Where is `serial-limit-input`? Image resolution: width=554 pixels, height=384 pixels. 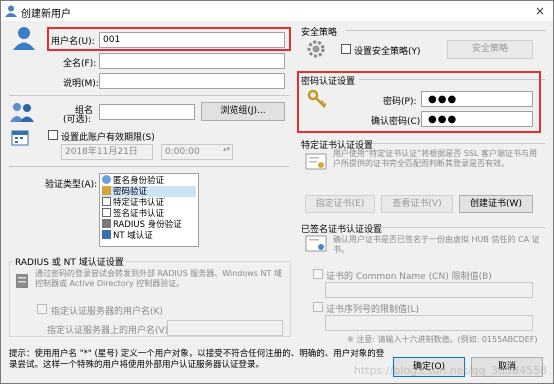
serial-limit-input is located at coordinates (429, 323).